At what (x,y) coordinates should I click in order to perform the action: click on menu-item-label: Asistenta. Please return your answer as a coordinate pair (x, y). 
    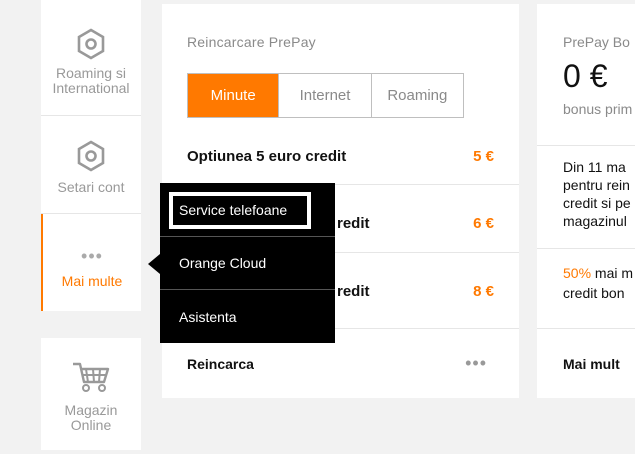
    Looking at the image, I should click on (208, 317).